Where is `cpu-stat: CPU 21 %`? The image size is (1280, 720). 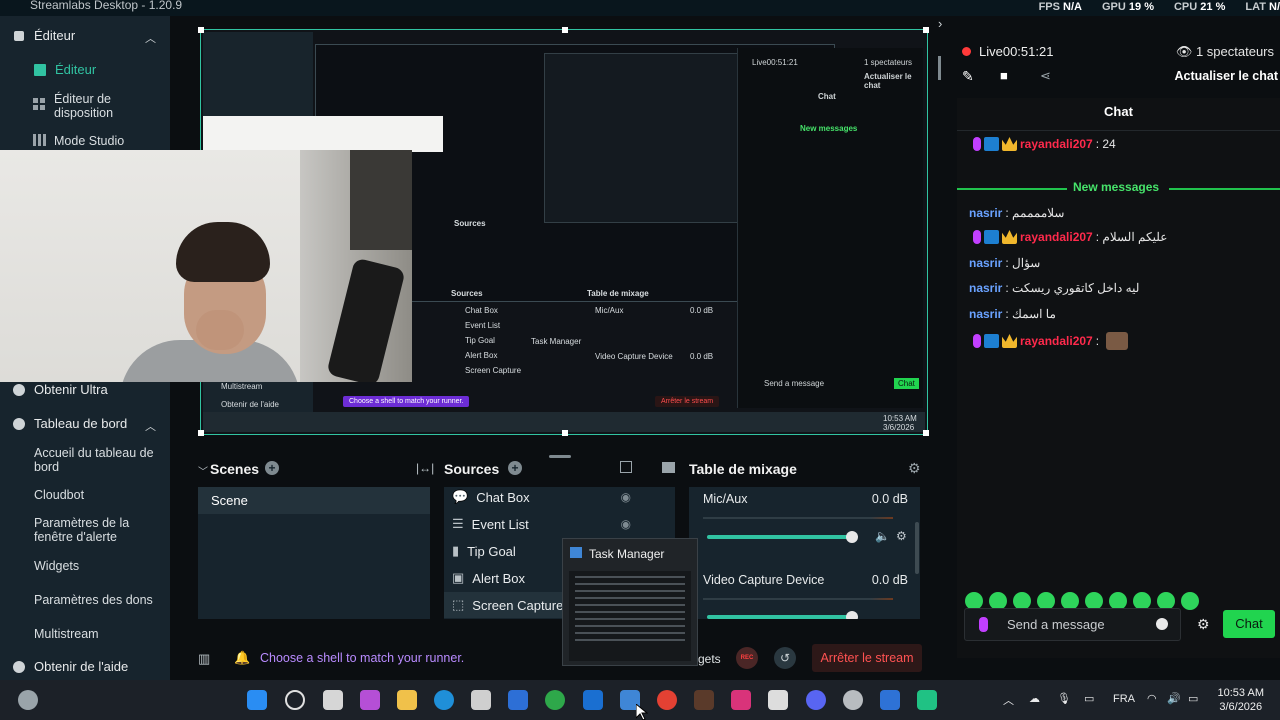
cpu-stat: CPU 21 % is located at coordinates (1199, 7).